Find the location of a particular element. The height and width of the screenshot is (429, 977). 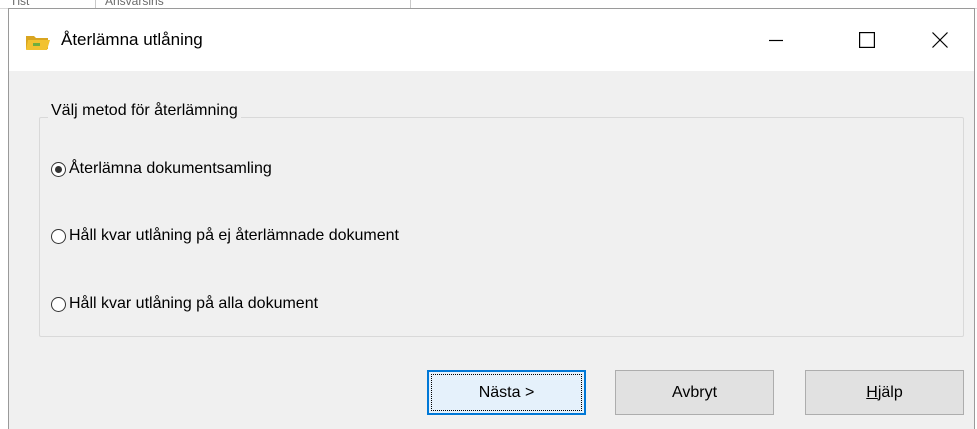

radio-option-keep-all: Håll kvar utlåning på alla dokument is located at coordinates (184, 304).